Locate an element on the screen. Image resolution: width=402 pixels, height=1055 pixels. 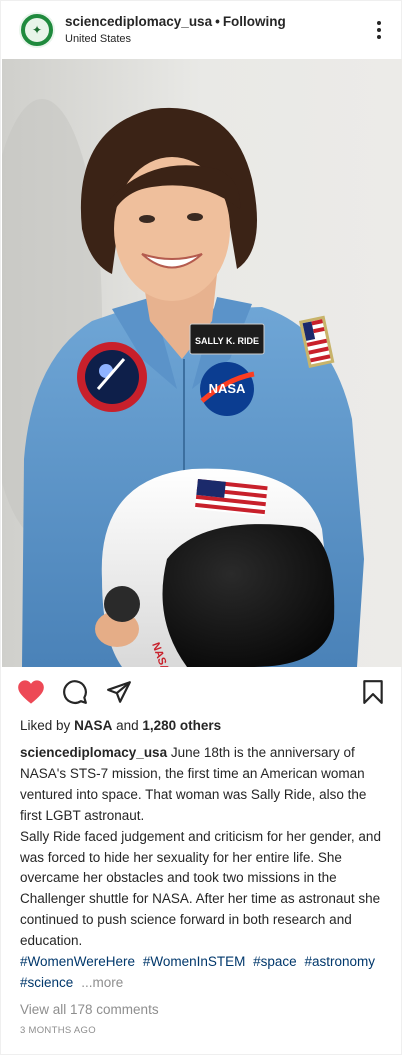
view-all-comments-link: View all 178 comments is located at coordinates (203, 1010).